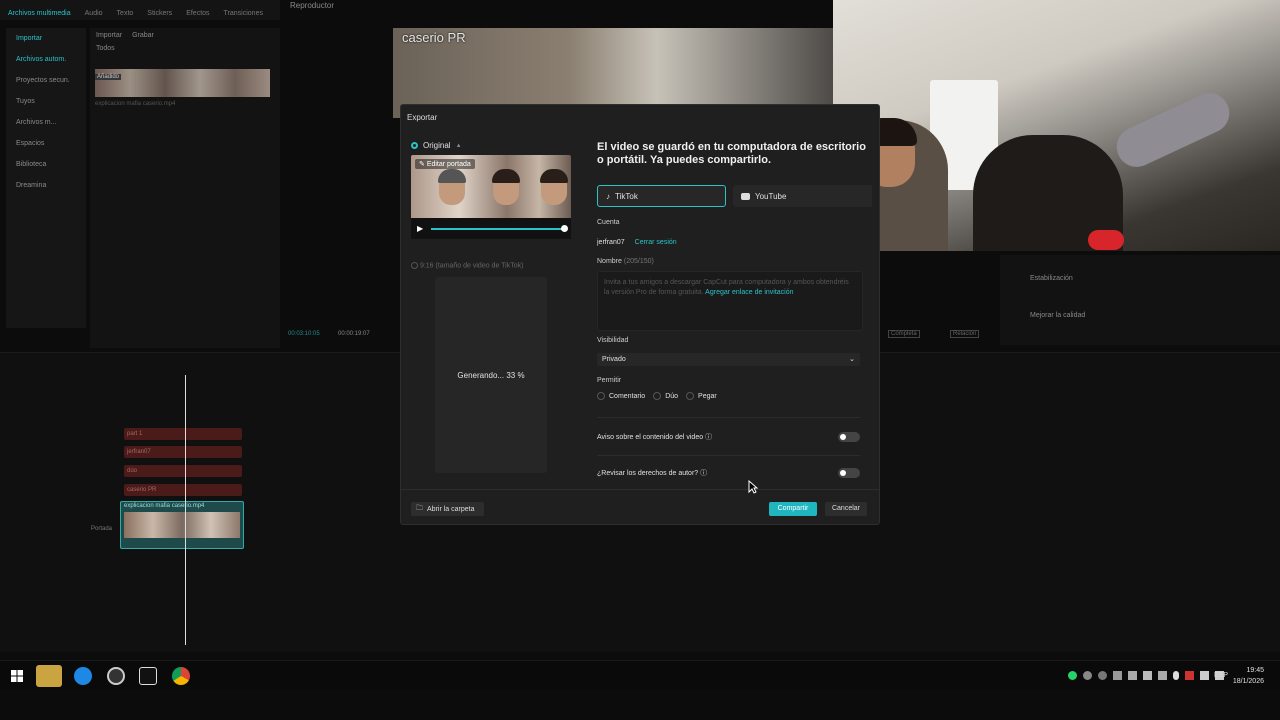  Describe the element at coordinates (771, 196) in the screenshot. I see `youtube-label: YouTube` at that location.